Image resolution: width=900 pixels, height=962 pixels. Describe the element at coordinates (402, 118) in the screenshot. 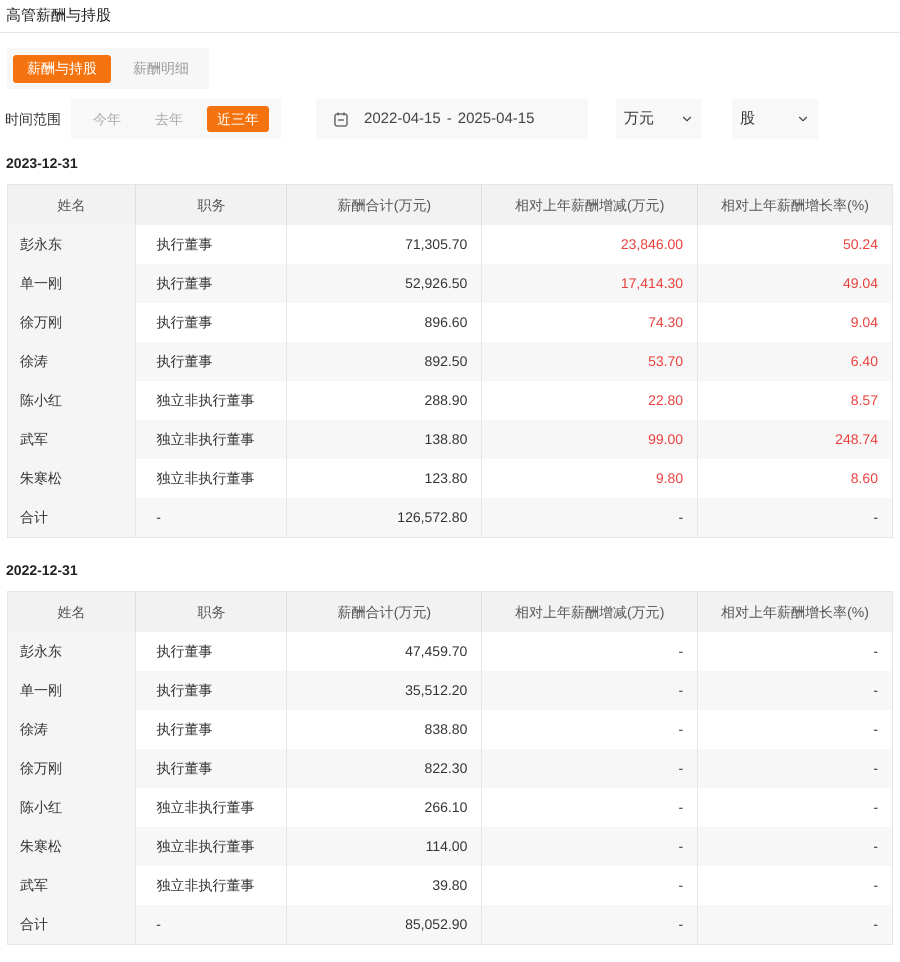

I see `start-date: 2022-04-15` at that location.